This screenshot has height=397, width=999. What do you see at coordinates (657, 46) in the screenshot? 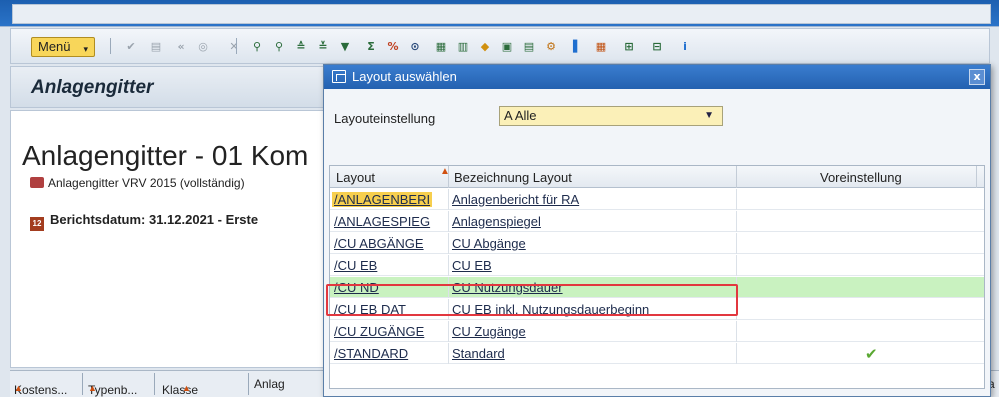
I see `grid-remove-icon: ⊟` at bounding box center [657, 46].